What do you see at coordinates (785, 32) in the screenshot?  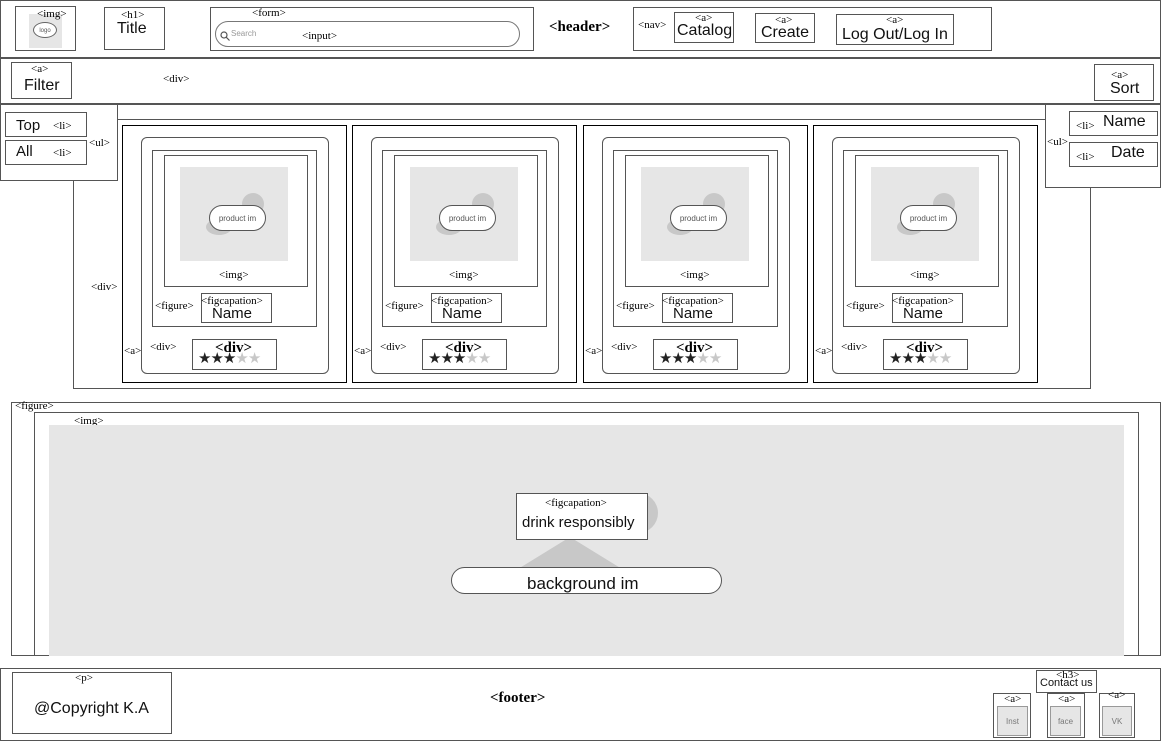 I see `nav-create-label: Create` at bounding box center [785, 32].